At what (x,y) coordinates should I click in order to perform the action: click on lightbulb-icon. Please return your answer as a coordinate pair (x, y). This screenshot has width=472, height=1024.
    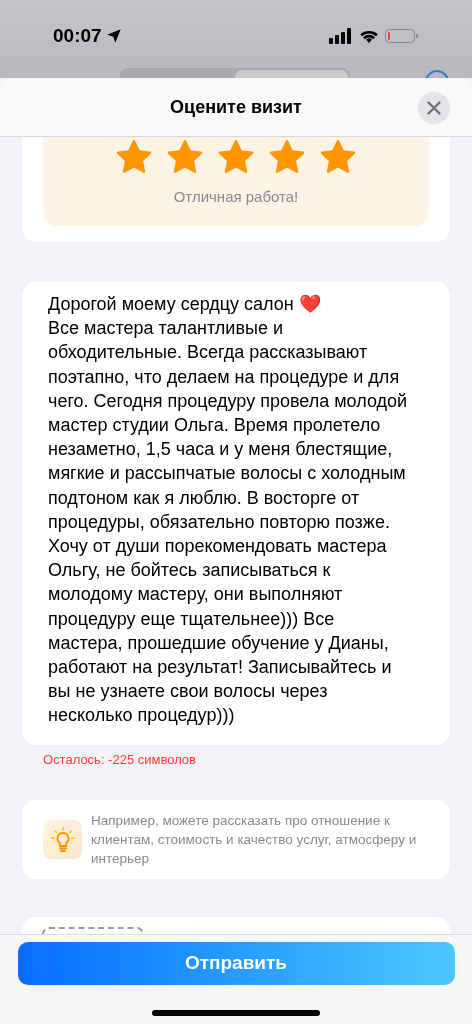
    Looking at the image, I should click on (62, 839).